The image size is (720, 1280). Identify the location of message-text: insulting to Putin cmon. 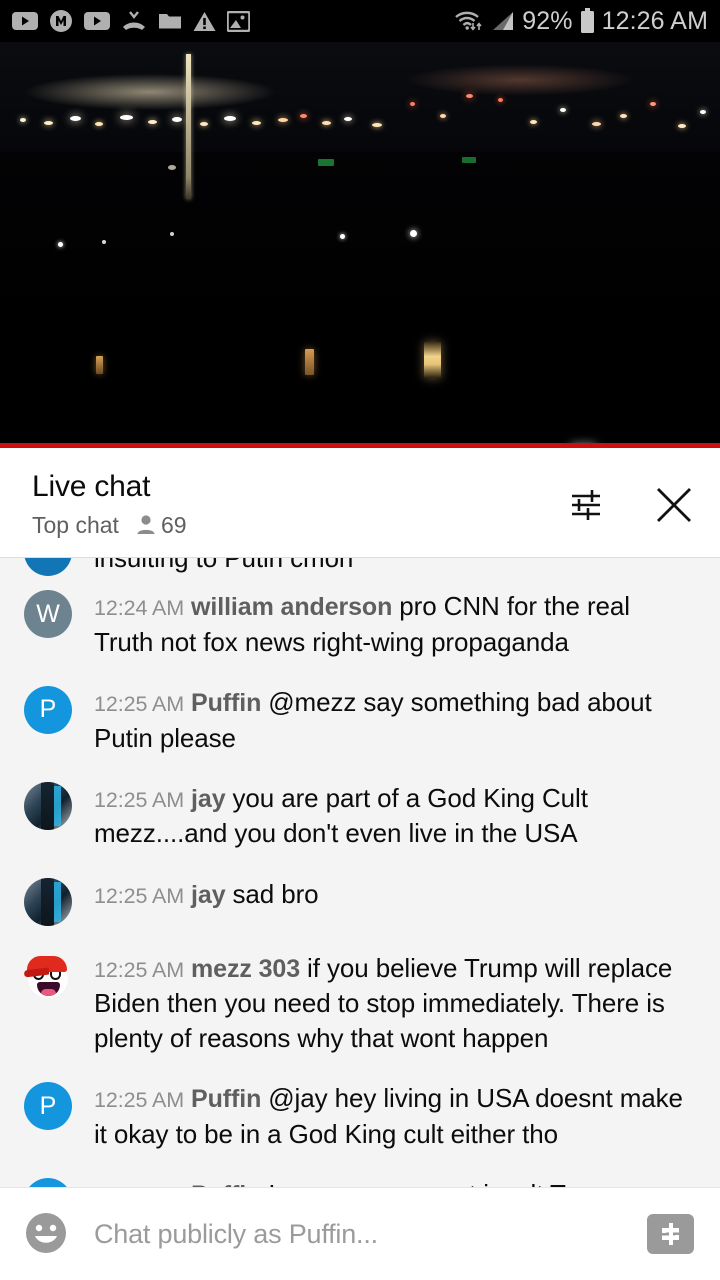
(223, 565).